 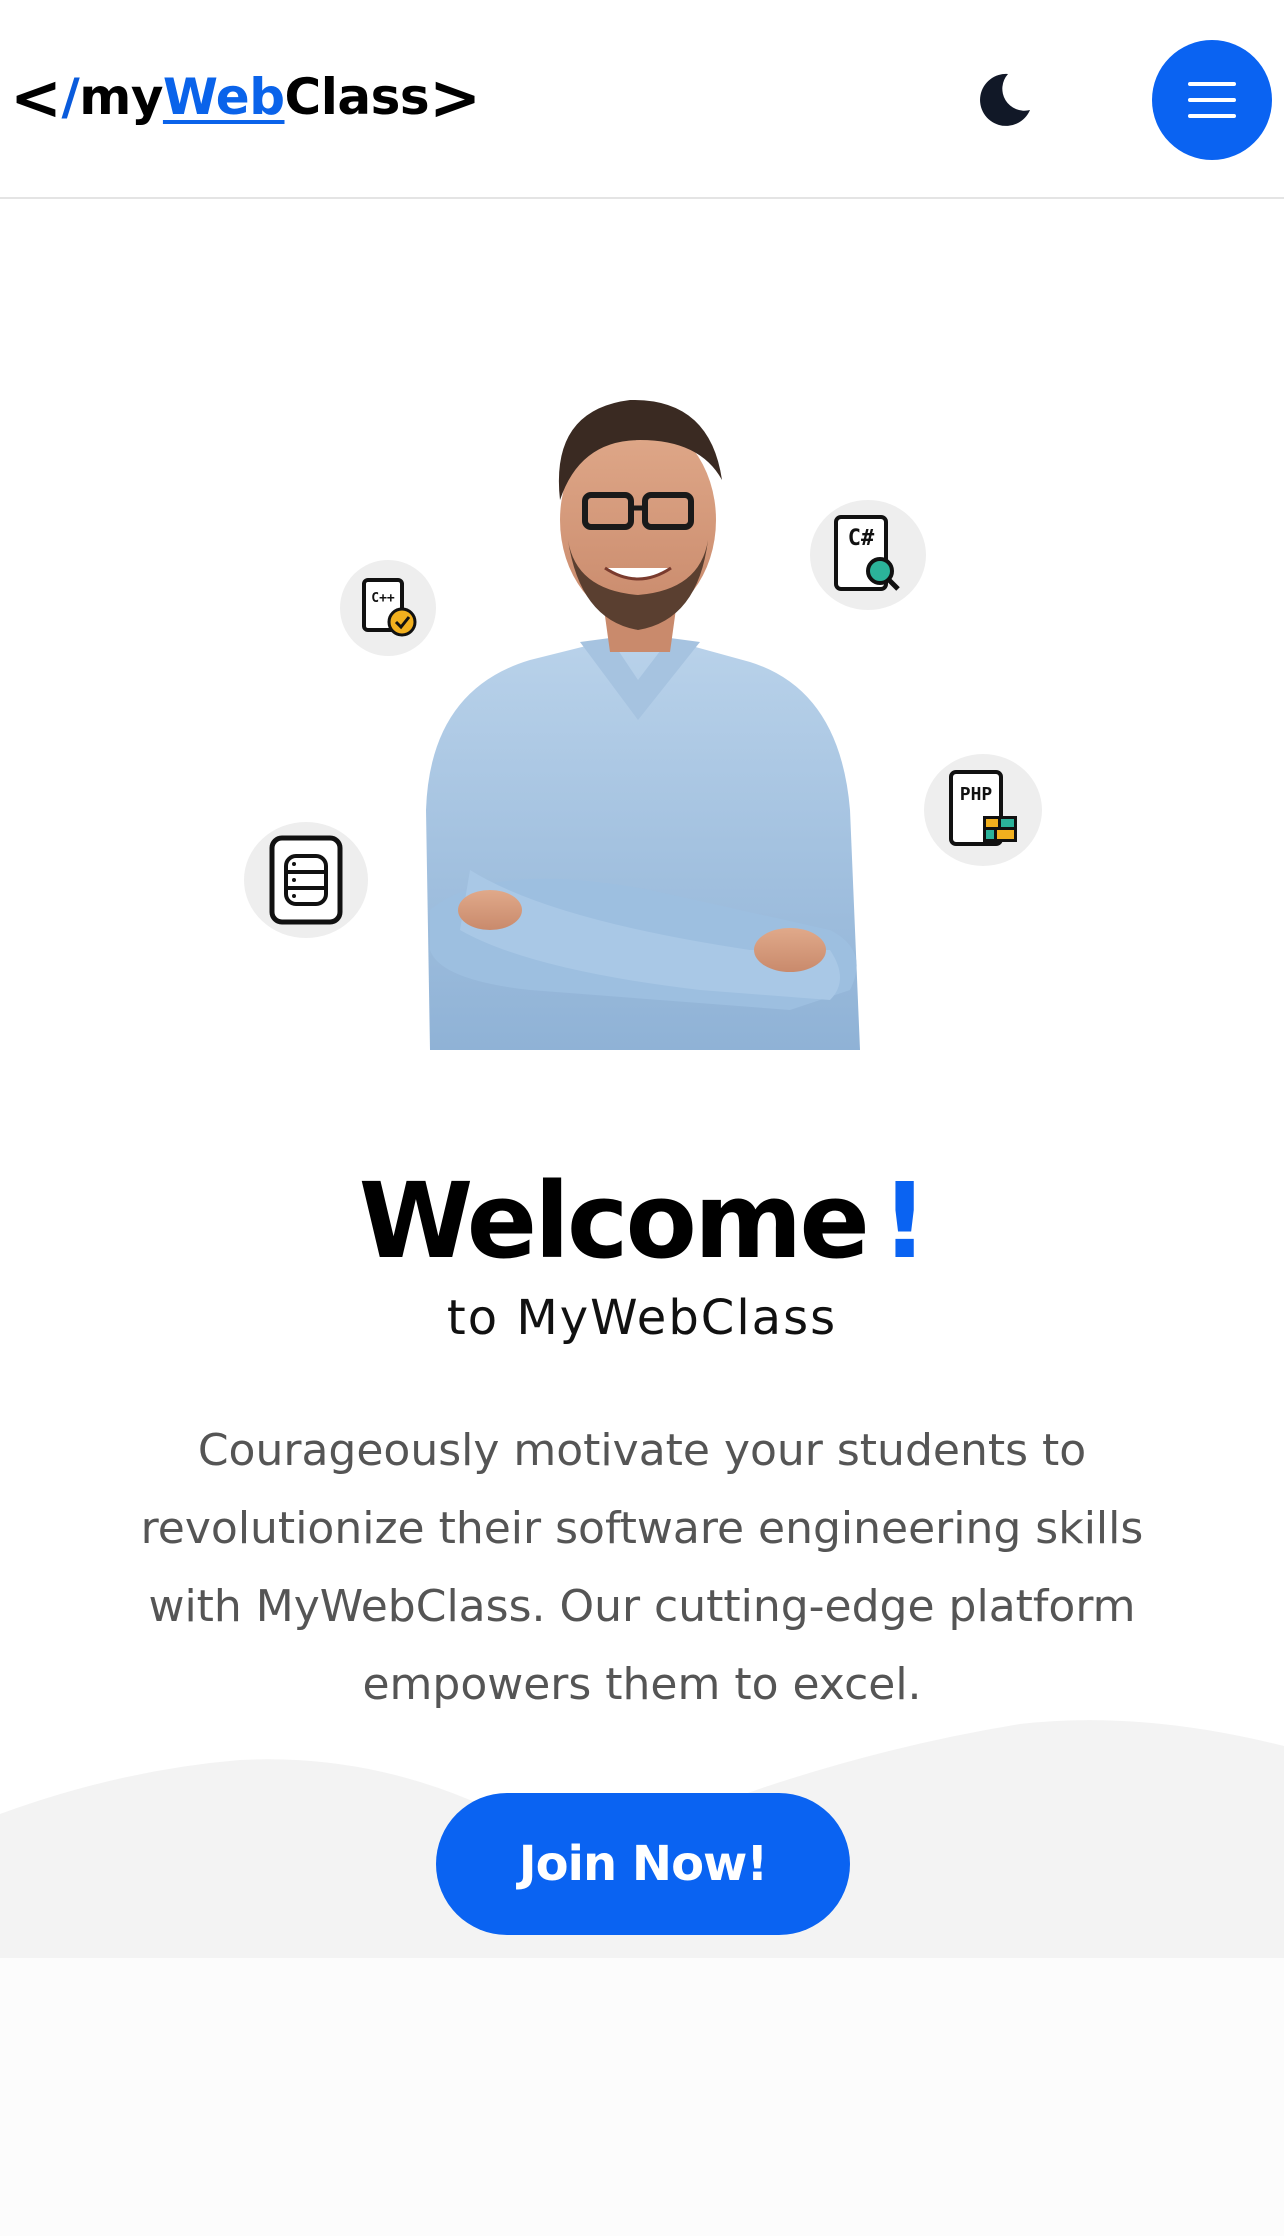 I want to click on moon-icon, so click(x=1005, y=99).